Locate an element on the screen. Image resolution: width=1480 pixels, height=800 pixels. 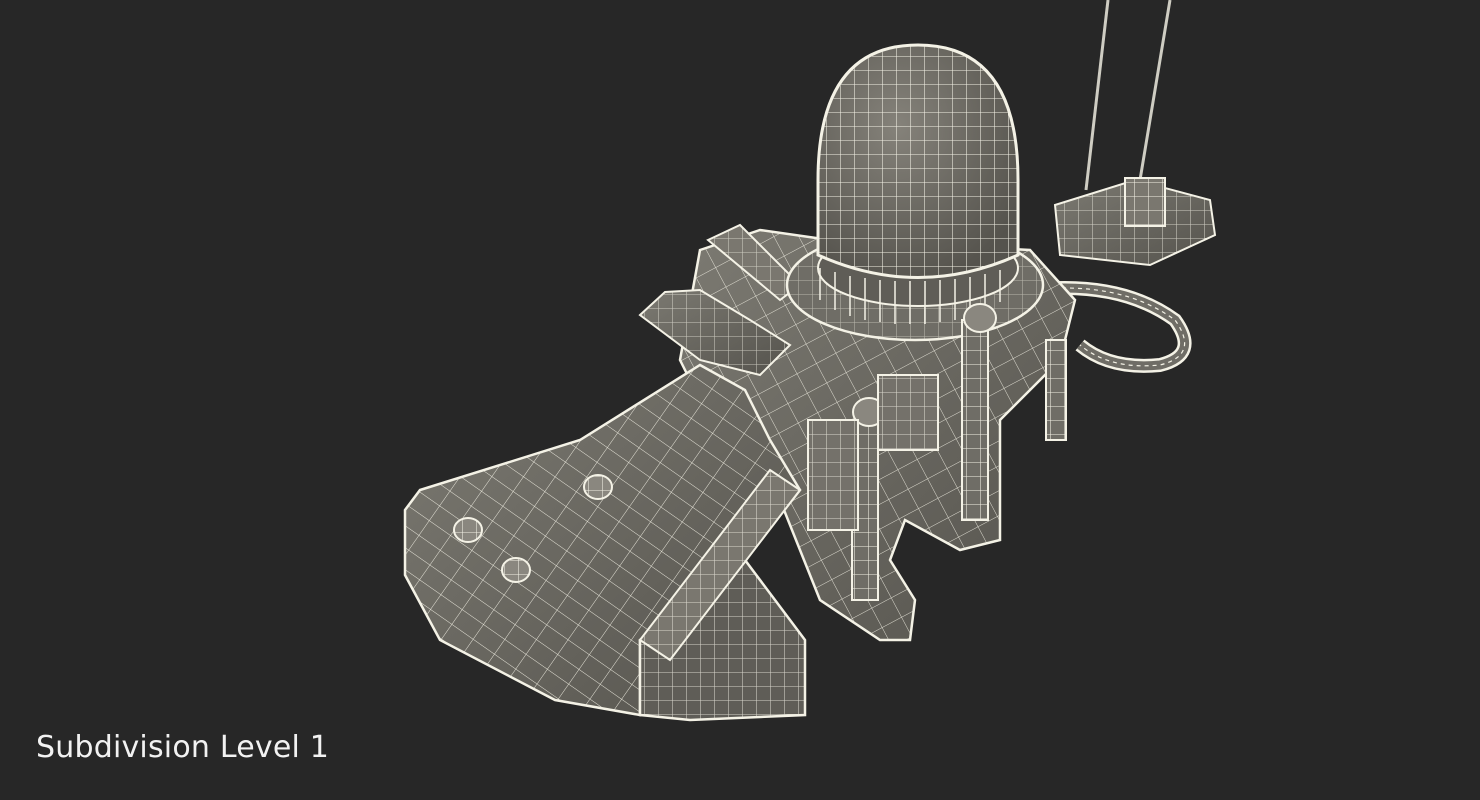
subdivision-level-label: Subdivision Level 1 is located at coordinates (183, 747).